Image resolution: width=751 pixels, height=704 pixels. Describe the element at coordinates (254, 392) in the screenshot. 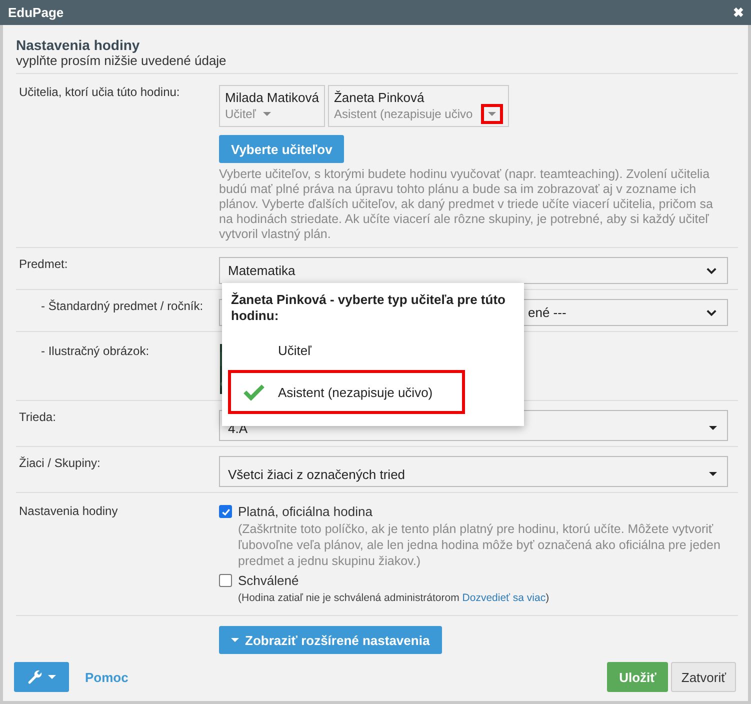

I see `check-icon` at that location.